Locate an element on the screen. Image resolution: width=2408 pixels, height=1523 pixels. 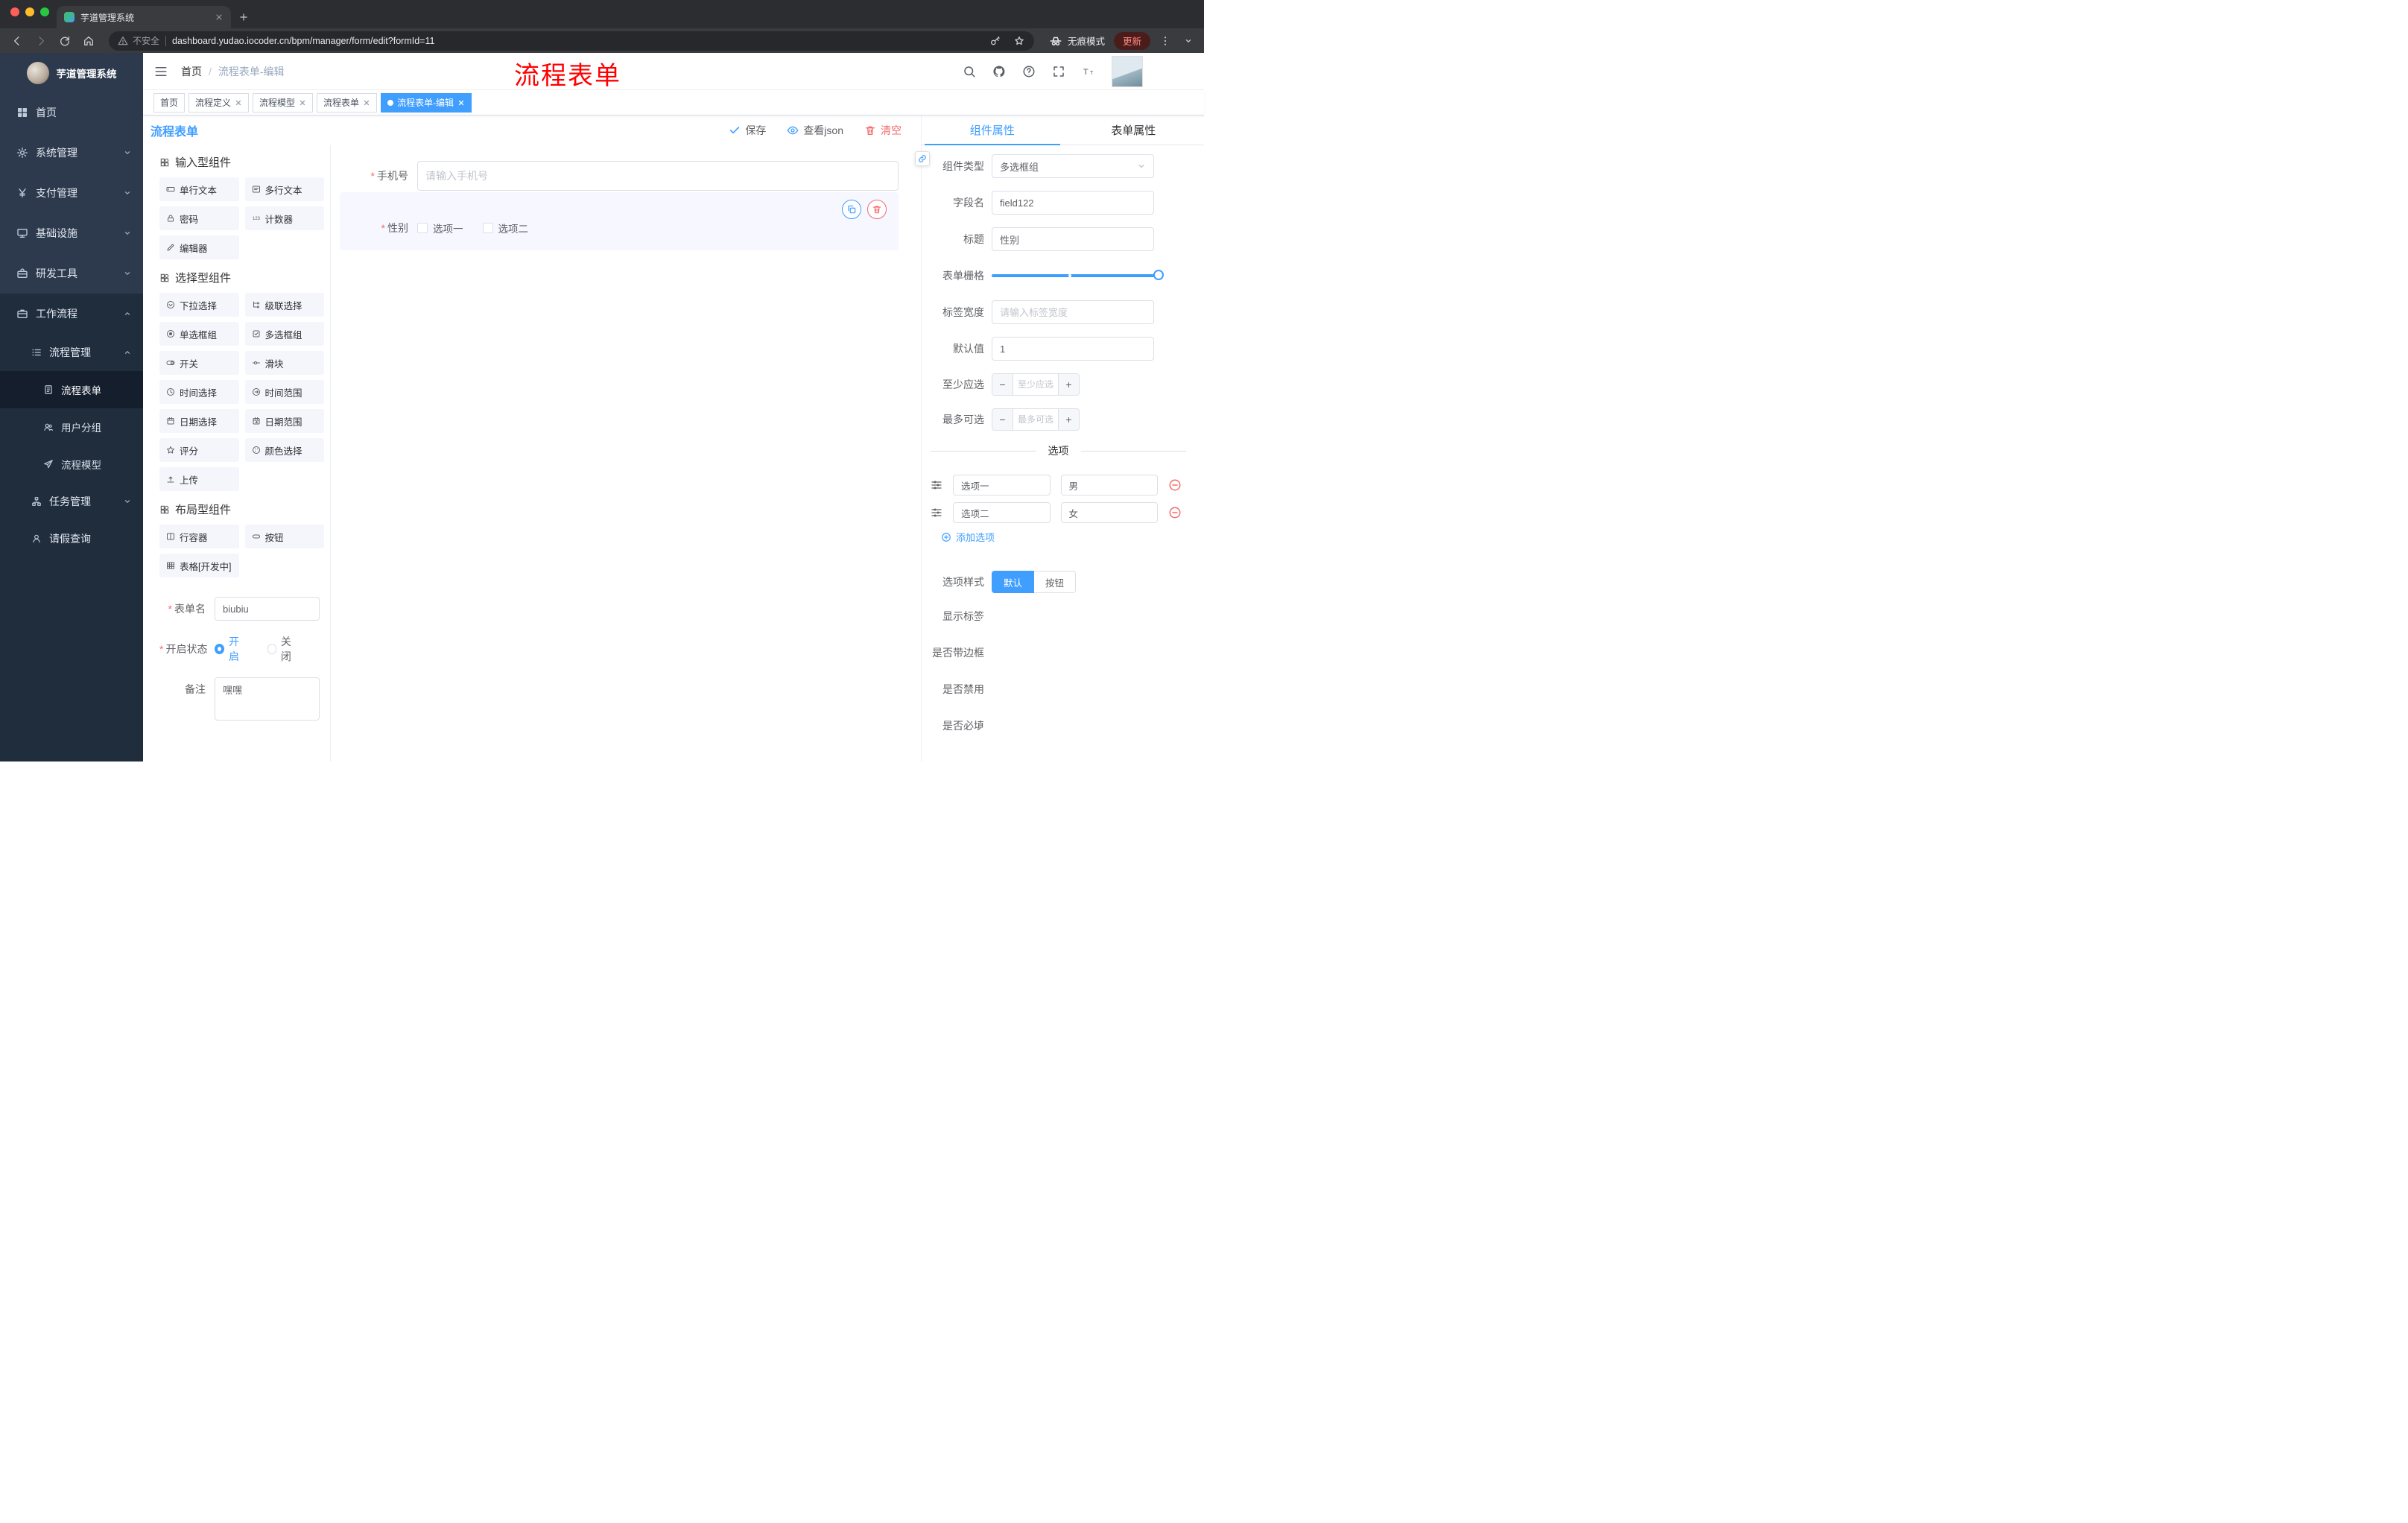
close-window-button is located at coordinates (14, 11).